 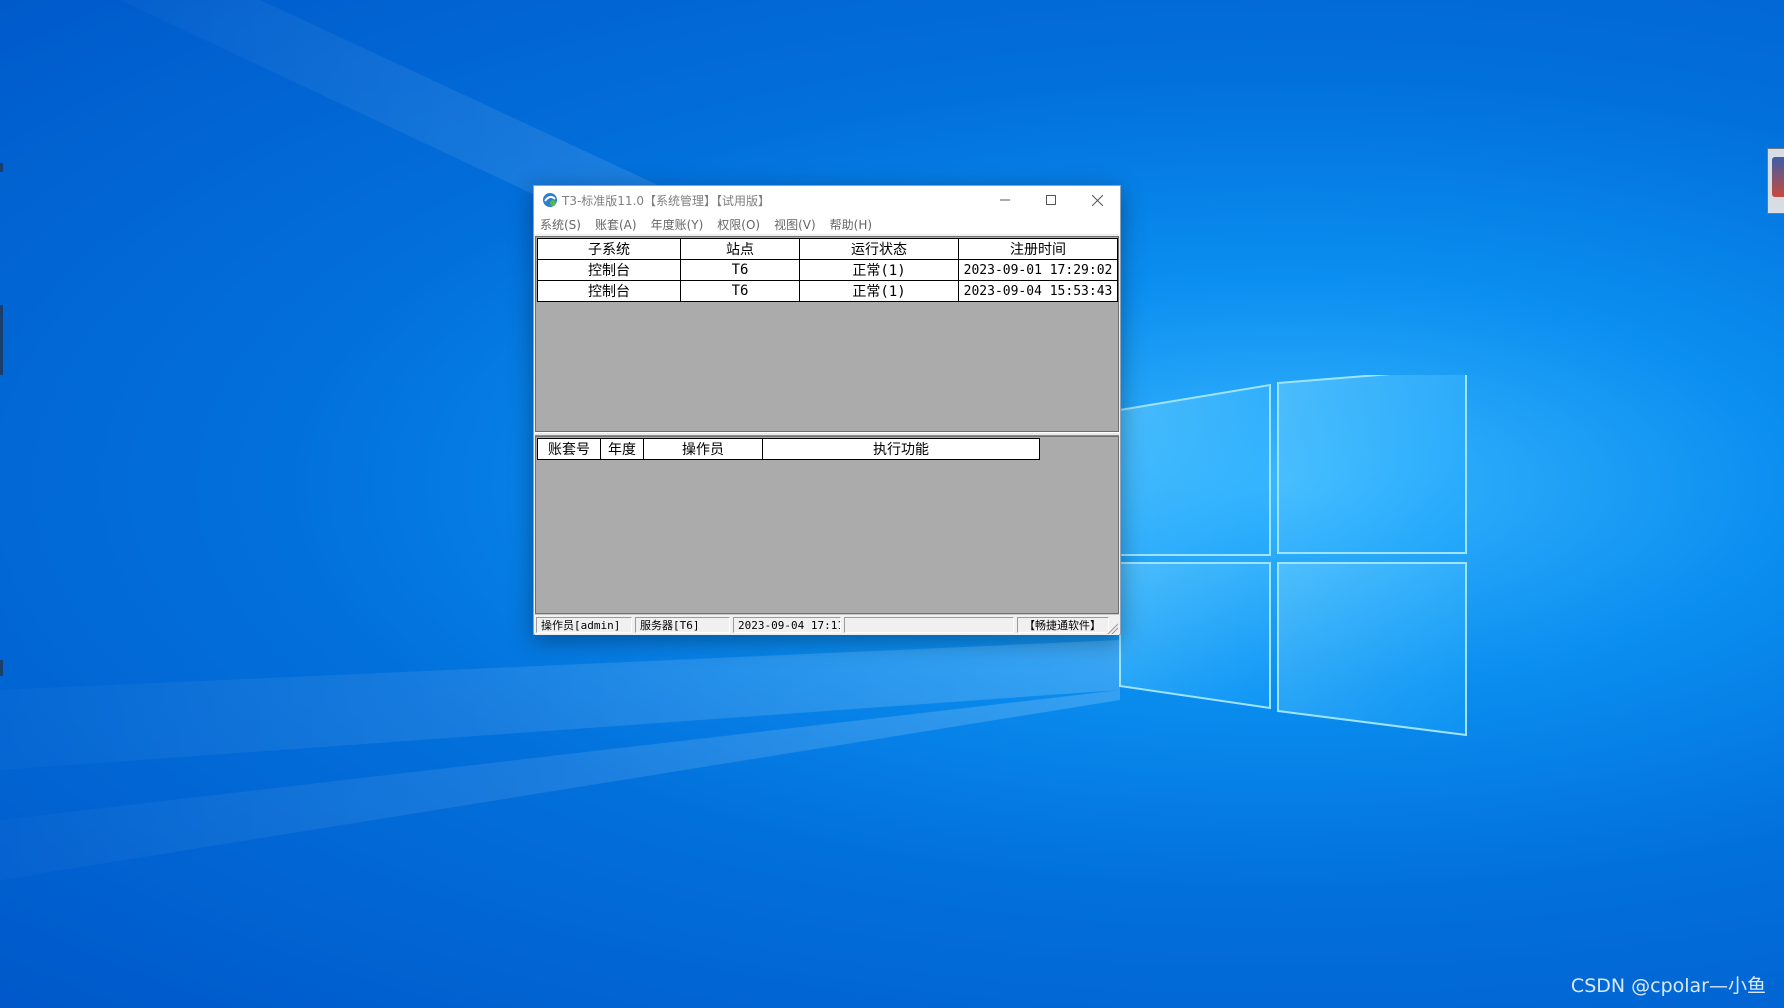 What do you see at coordinates (1038, 291) in the screenshot?
I see `cell-register-time: 2023-09-04 15:53:43` at bounding box center [1038, 291].